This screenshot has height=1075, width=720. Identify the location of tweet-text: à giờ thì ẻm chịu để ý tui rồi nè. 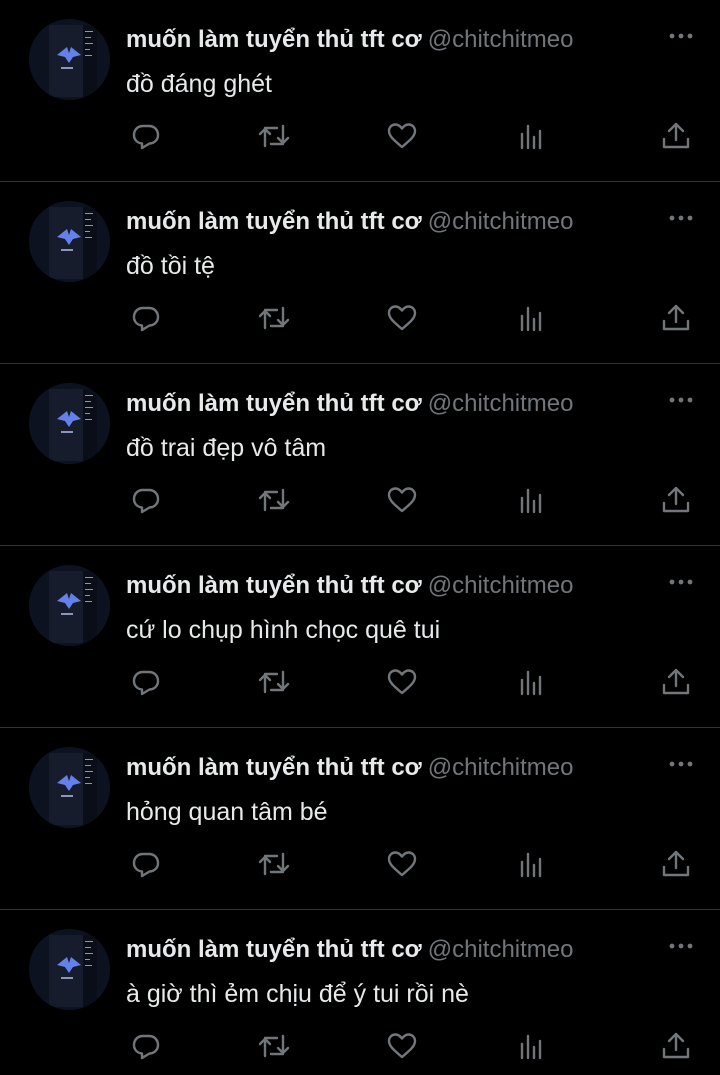
(297, 994).